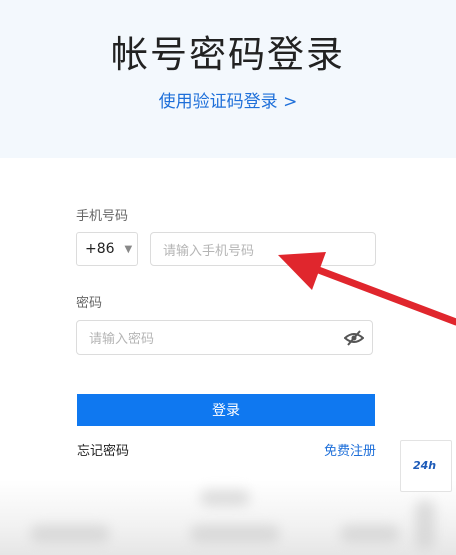 Image resolution: width=456 pixels, height=555 pixels. What do you see at coordinates (128, 249) in the screenshot?
I see `caret-down-icon: ▼` at bounding box center [128, 249].